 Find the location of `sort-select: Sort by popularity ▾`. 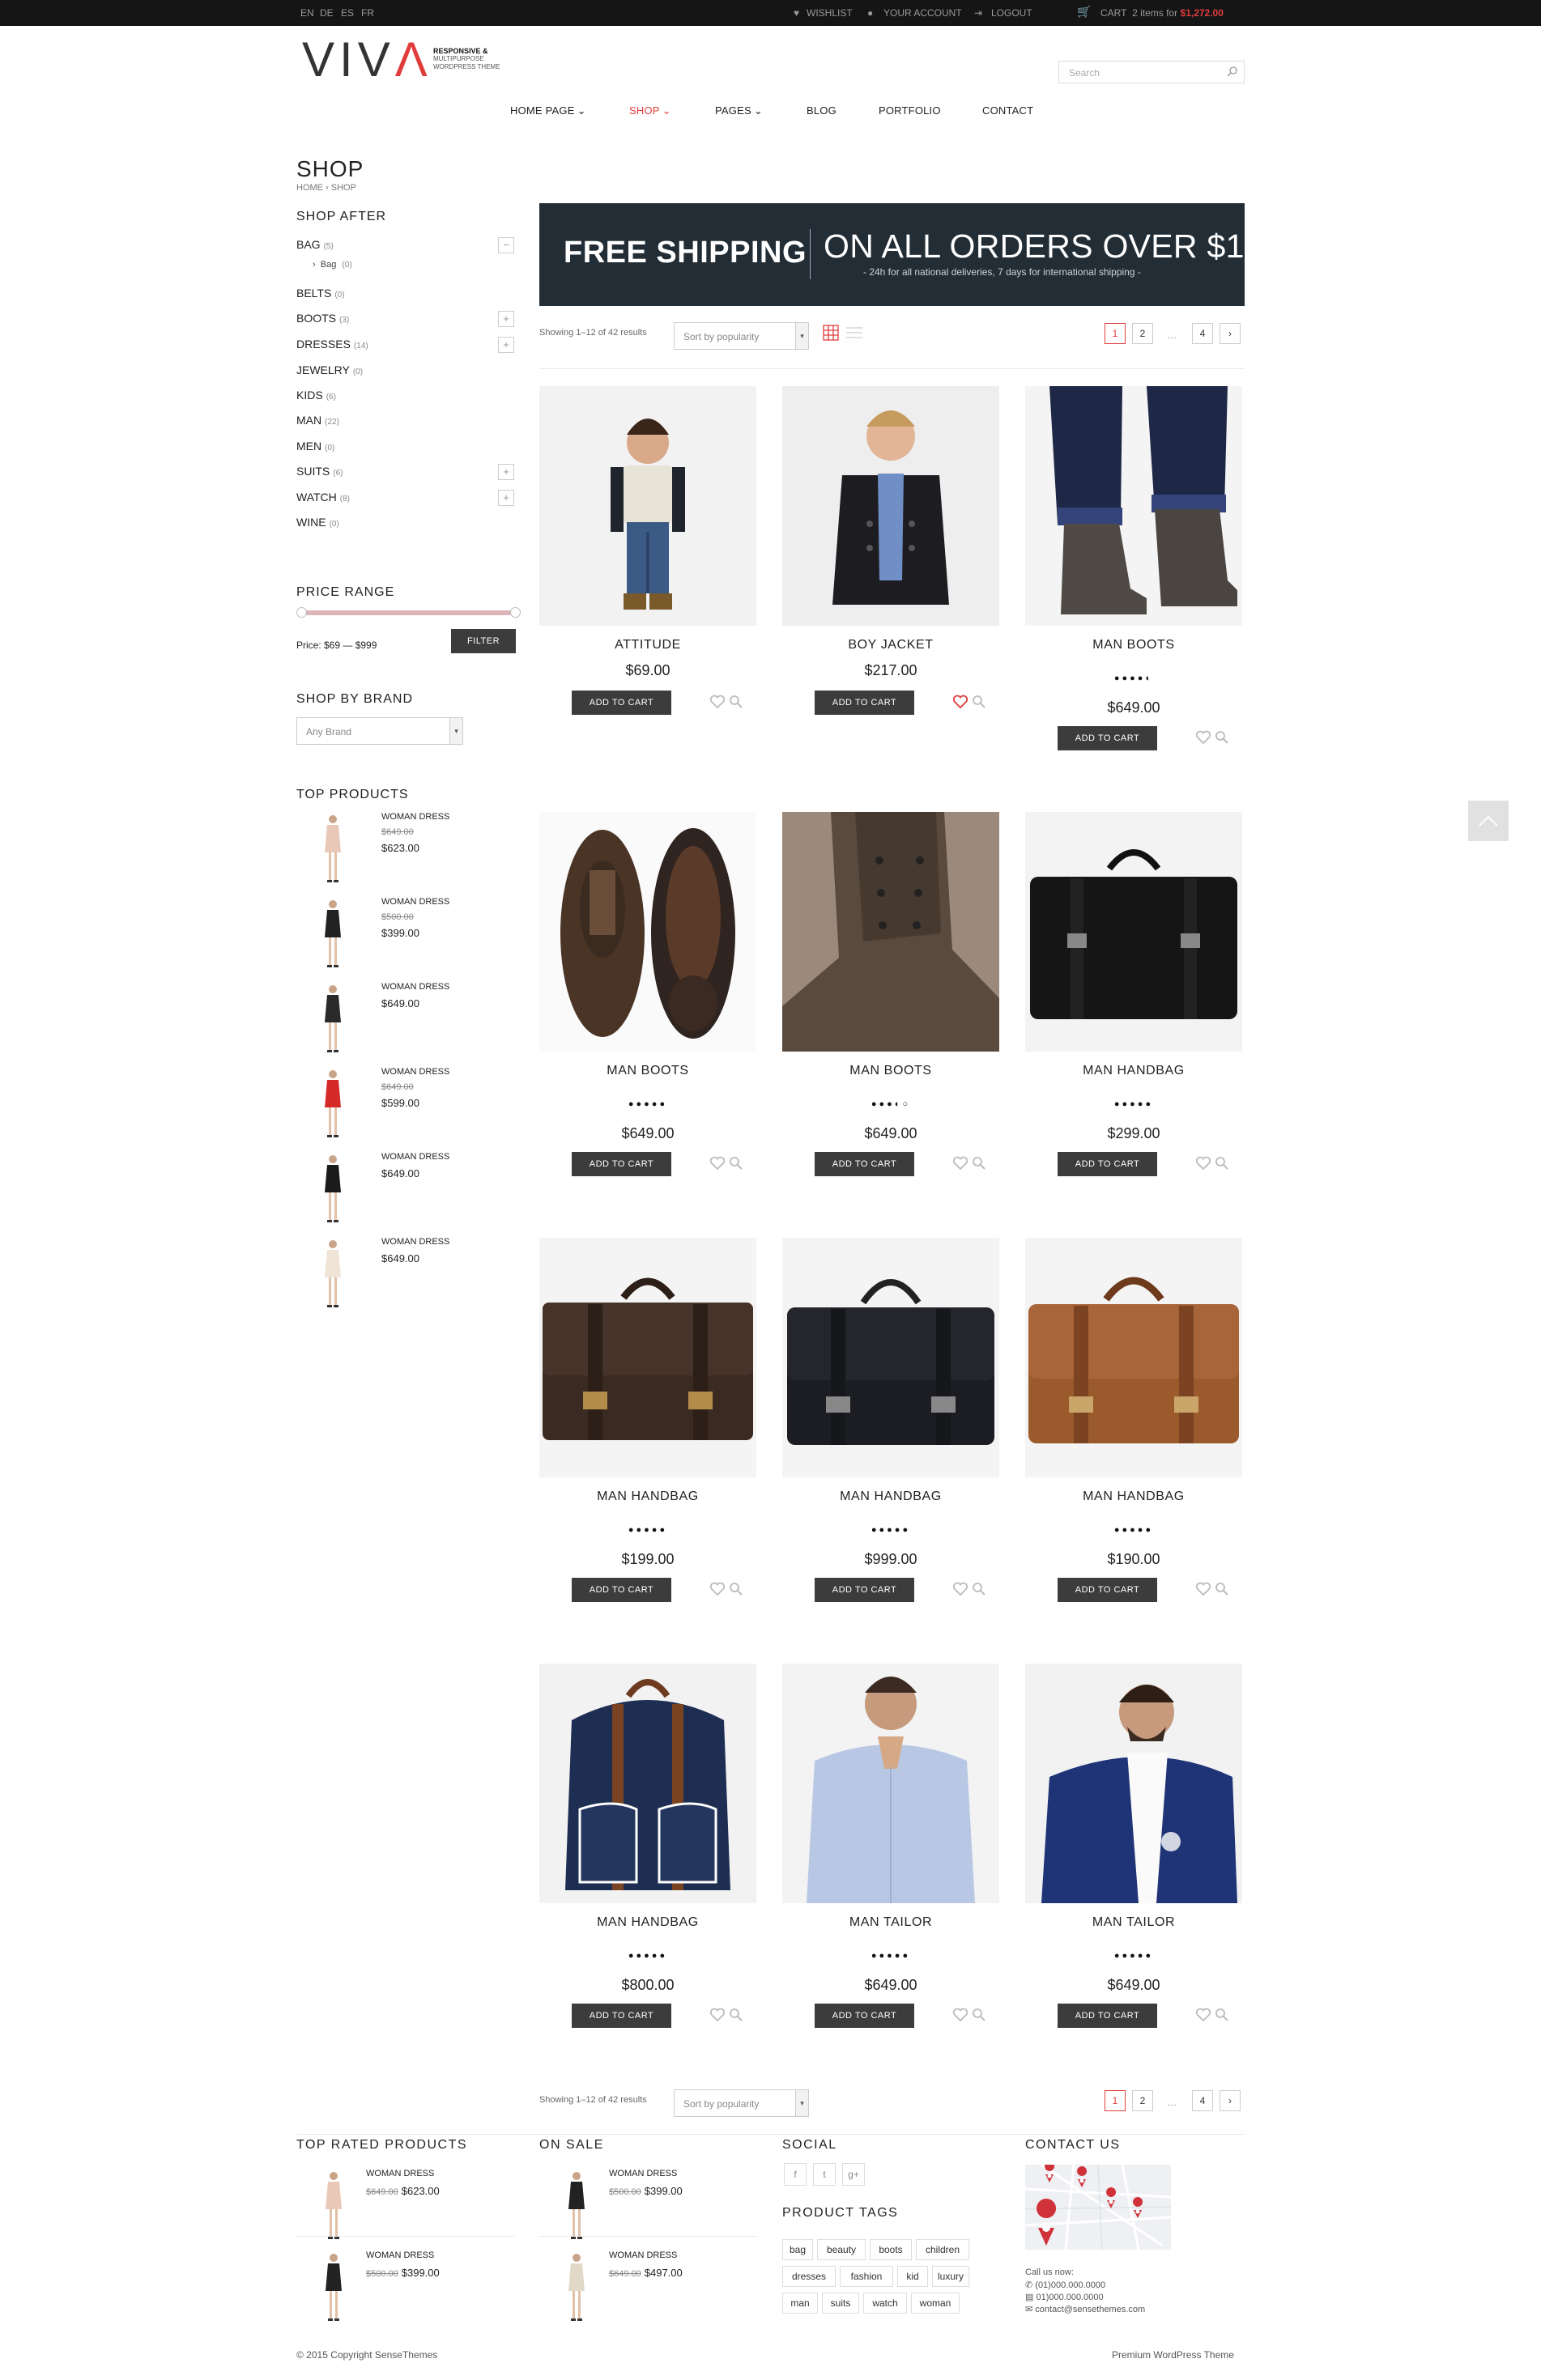

sort-select: Sort by popularity ▾ is located at coordinates (741, 336).